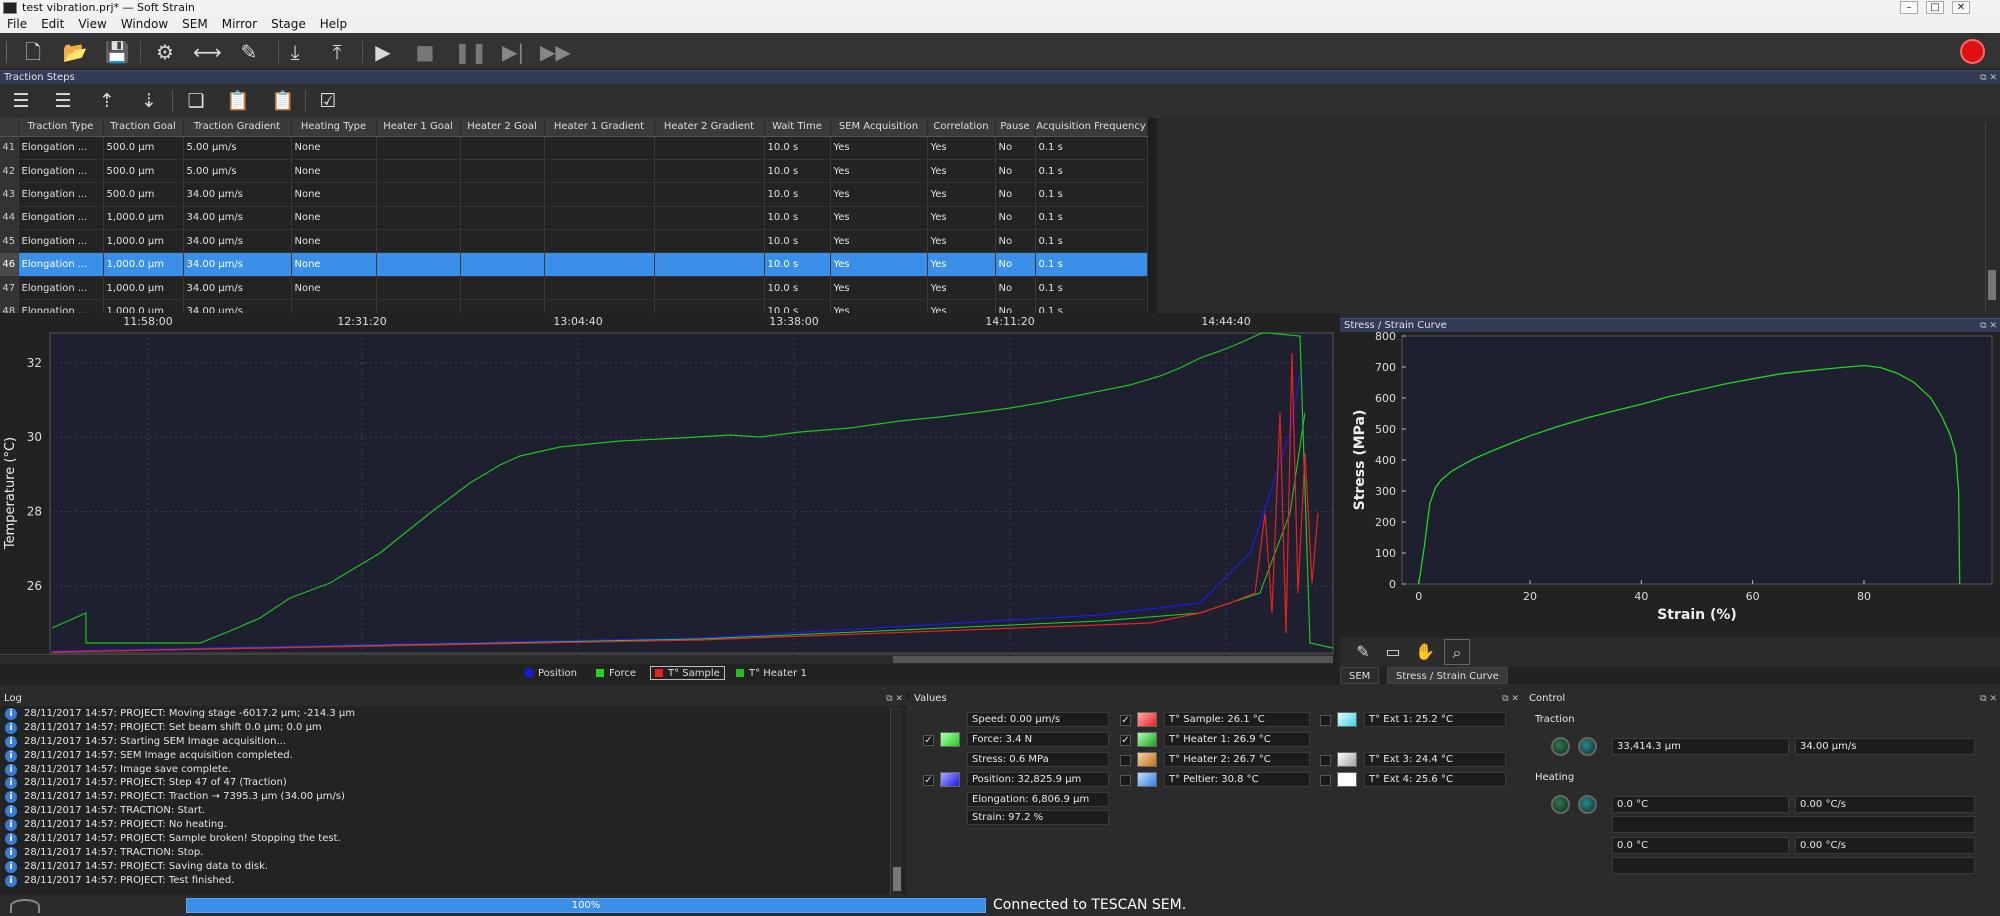 The width and height of the screenshot is (2000, 916). What do you see at coordinates (237, 127) in the screenshot?
I see `column-header: Traction Gradient` at bounding box center [237, 127].